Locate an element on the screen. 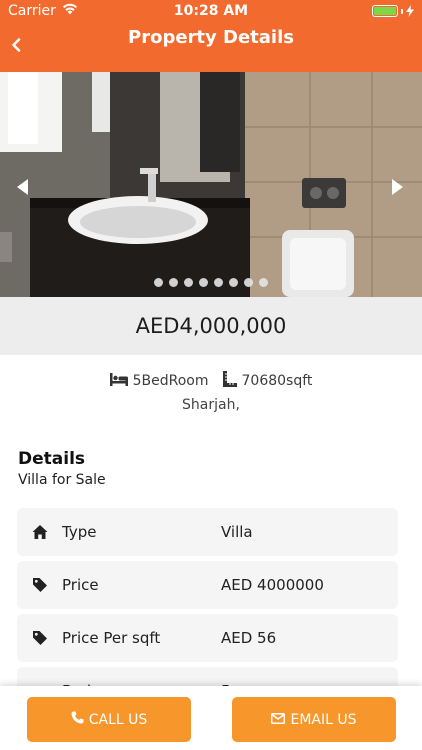 This screenshot has width=422, height=750. header: Carrier 10:28 AM Property Details is located at coordinates (211, 36).